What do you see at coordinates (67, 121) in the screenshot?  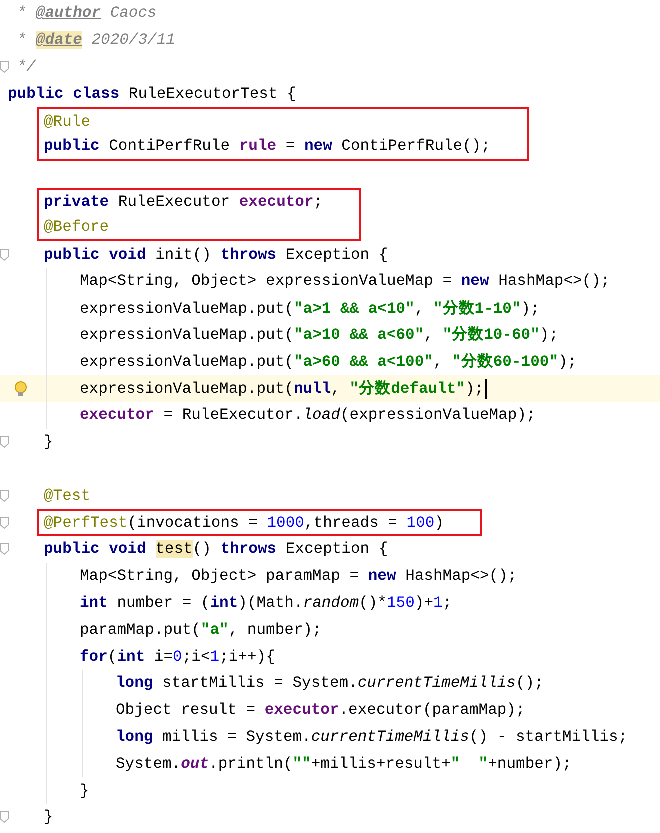 I see `code-line: @Rule` at bounding box center [67, 121].